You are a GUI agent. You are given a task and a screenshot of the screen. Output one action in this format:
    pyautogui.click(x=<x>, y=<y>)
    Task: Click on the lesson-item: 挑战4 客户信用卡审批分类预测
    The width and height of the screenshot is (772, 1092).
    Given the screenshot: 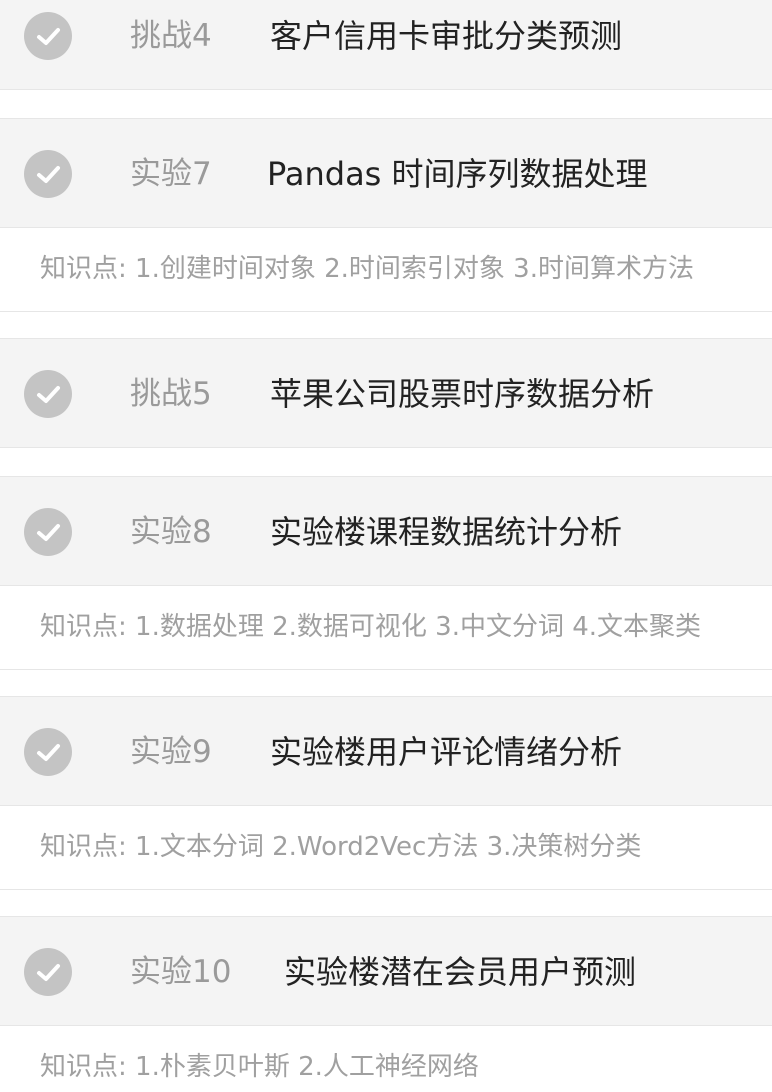 What is the action you would take?
    pyautogui.click(x=386, y=45)
    